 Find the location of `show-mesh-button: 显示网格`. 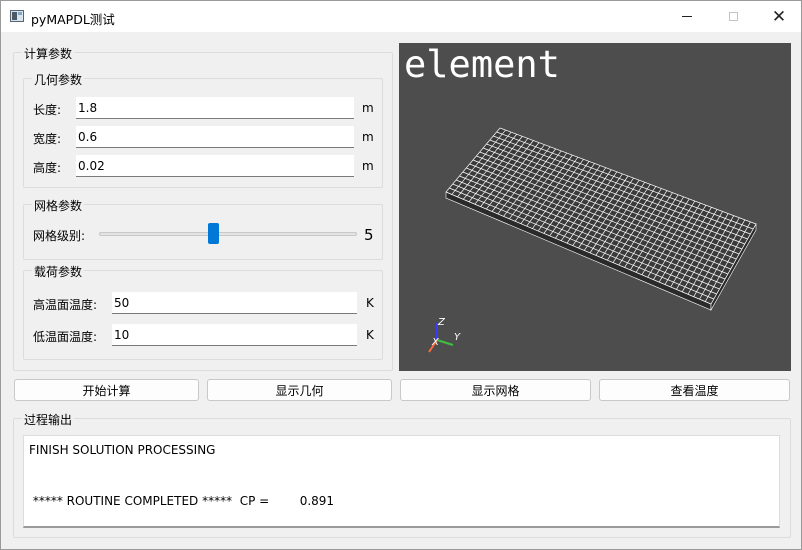

show-mesh-button: 显示网格 is located at coordinates (495, 390).